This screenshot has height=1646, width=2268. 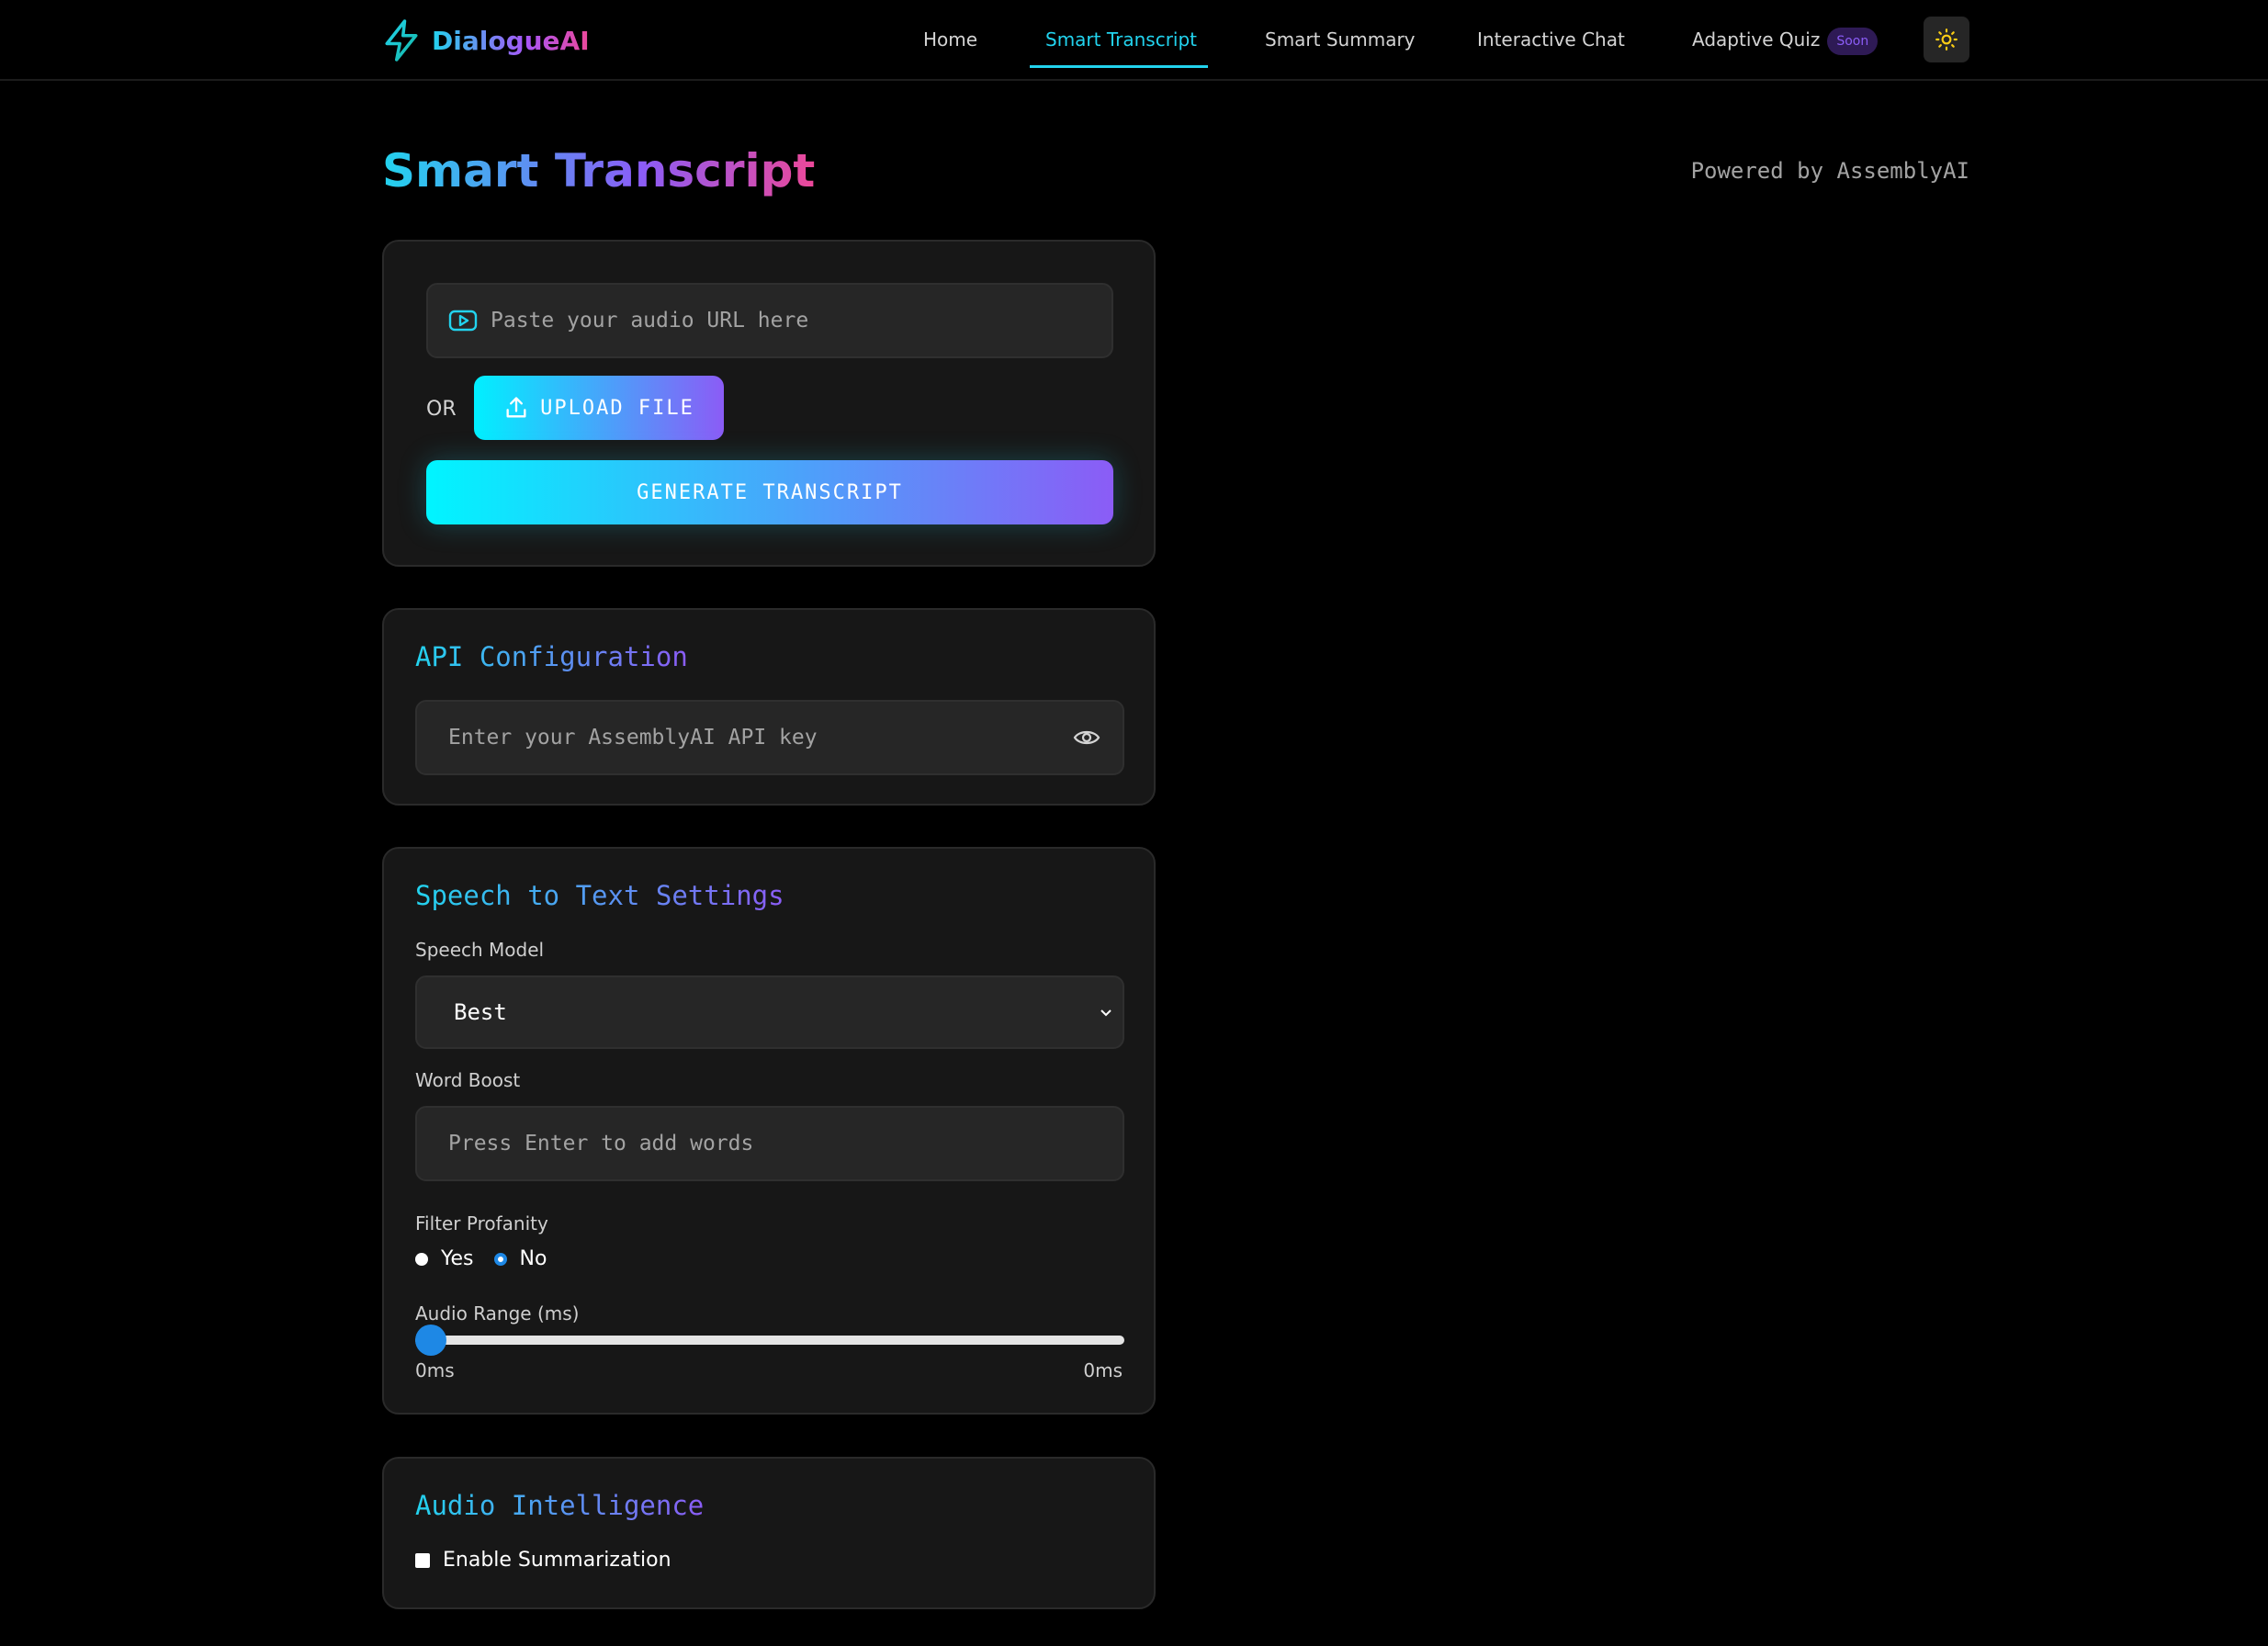 I want to click on api-key-input: Enter your AssemblyAI API key, so click(x=769, y=737).